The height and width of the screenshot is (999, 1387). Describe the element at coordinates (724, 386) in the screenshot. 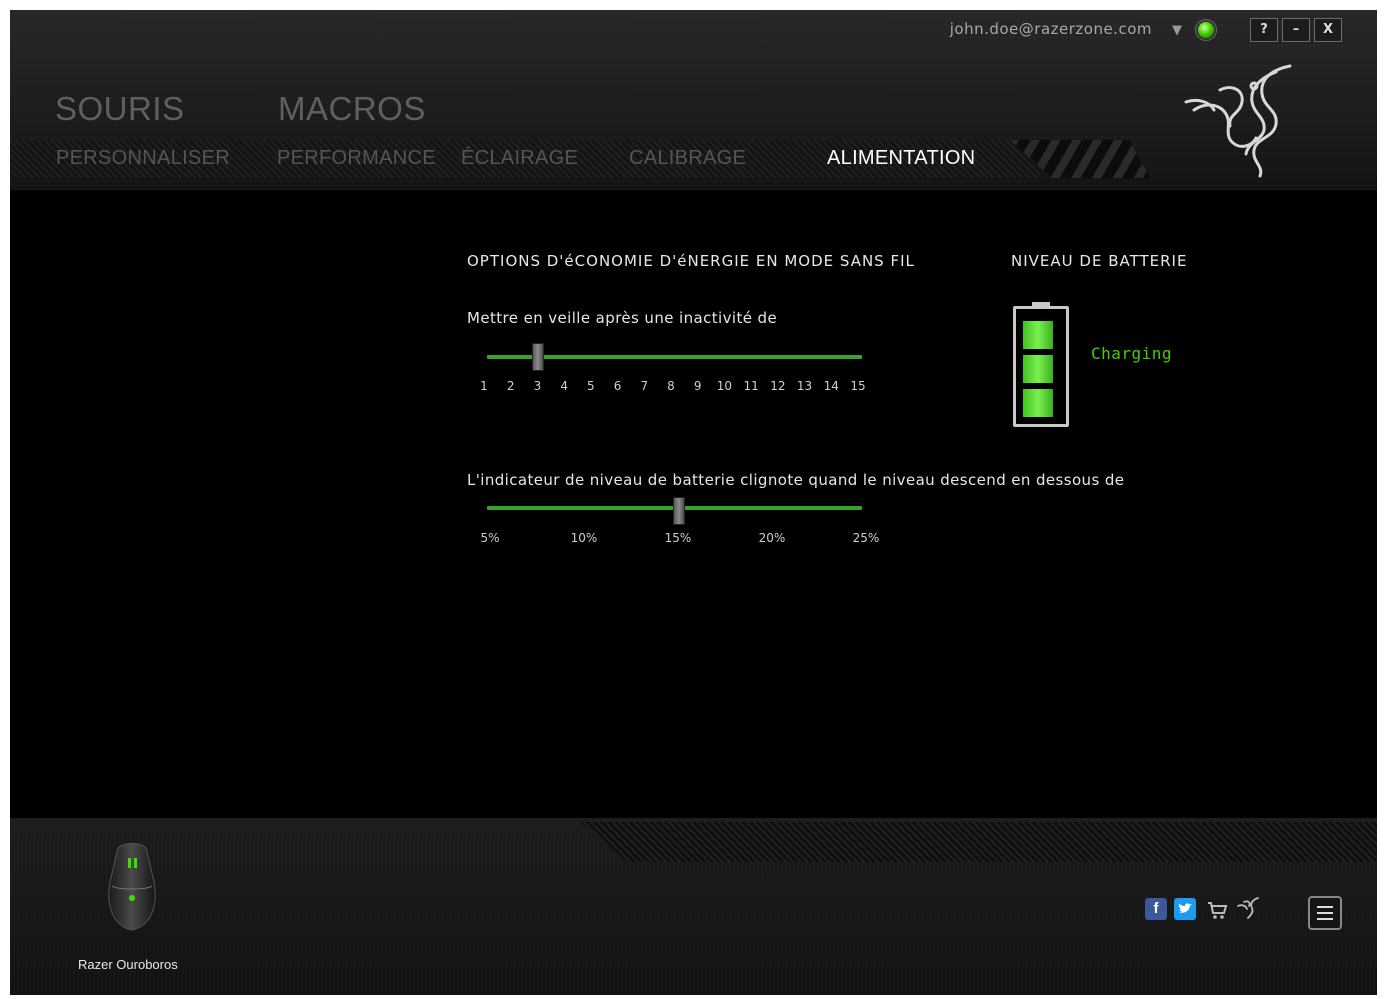

I see `sleep-tick: 10` at that location.